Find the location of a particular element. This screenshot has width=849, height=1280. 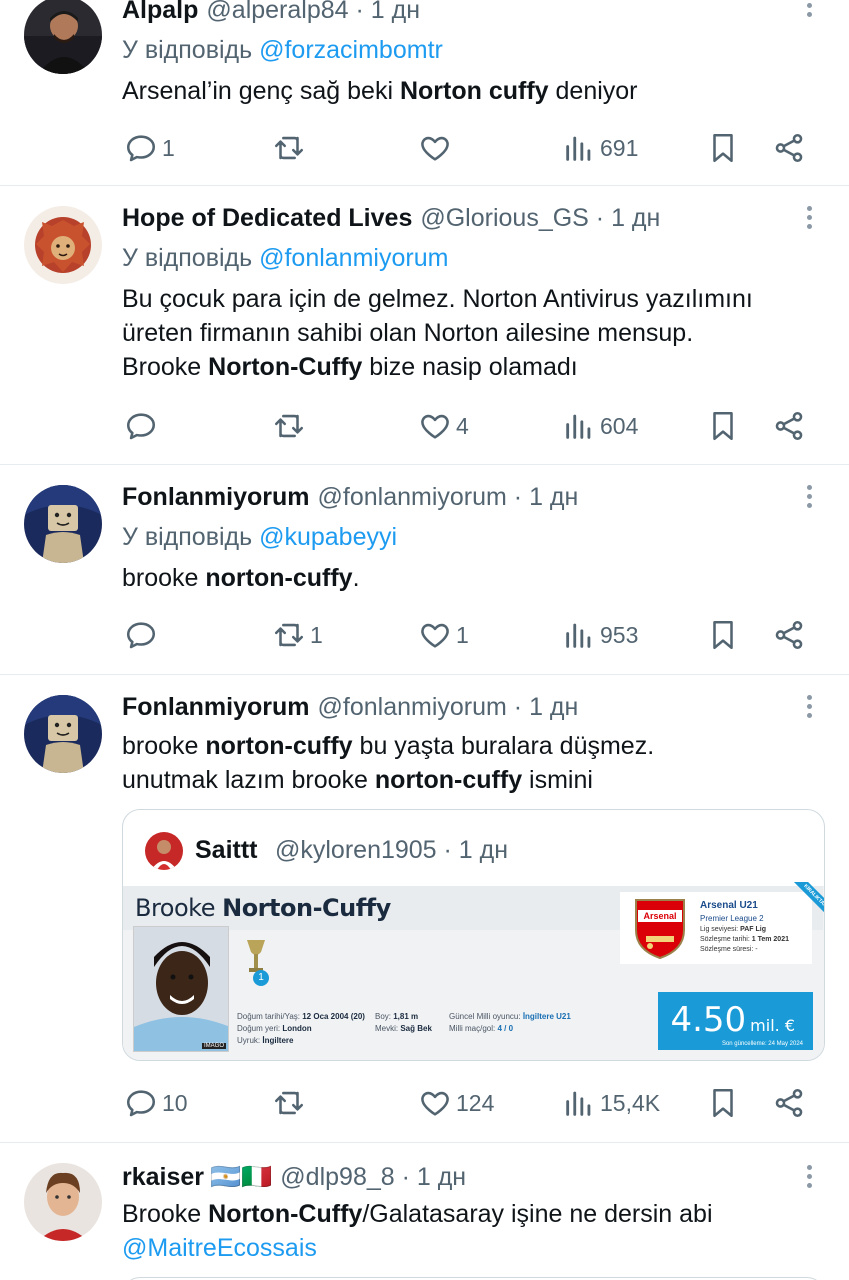

quote-handle-time: @kyloren1905 · 1 дн is located at coordinates (391, 850).